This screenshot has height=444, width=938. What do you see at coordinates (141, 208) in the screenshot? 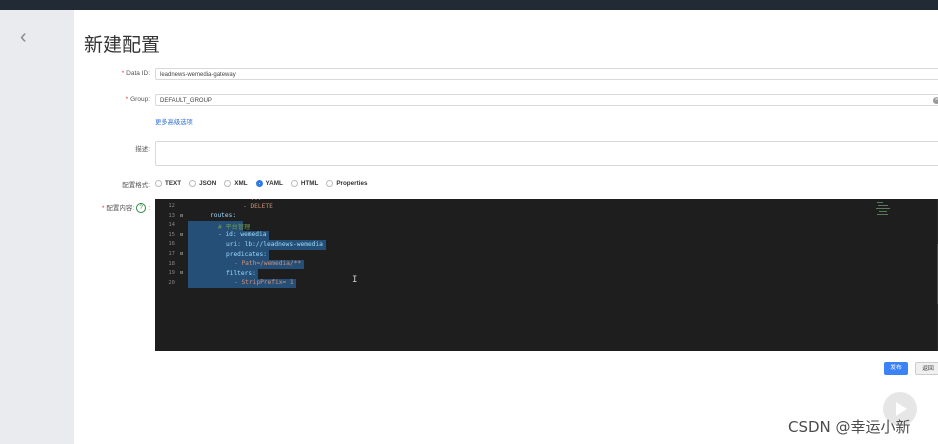
I see `help-icon: ?` at bounding box center [141, 208].